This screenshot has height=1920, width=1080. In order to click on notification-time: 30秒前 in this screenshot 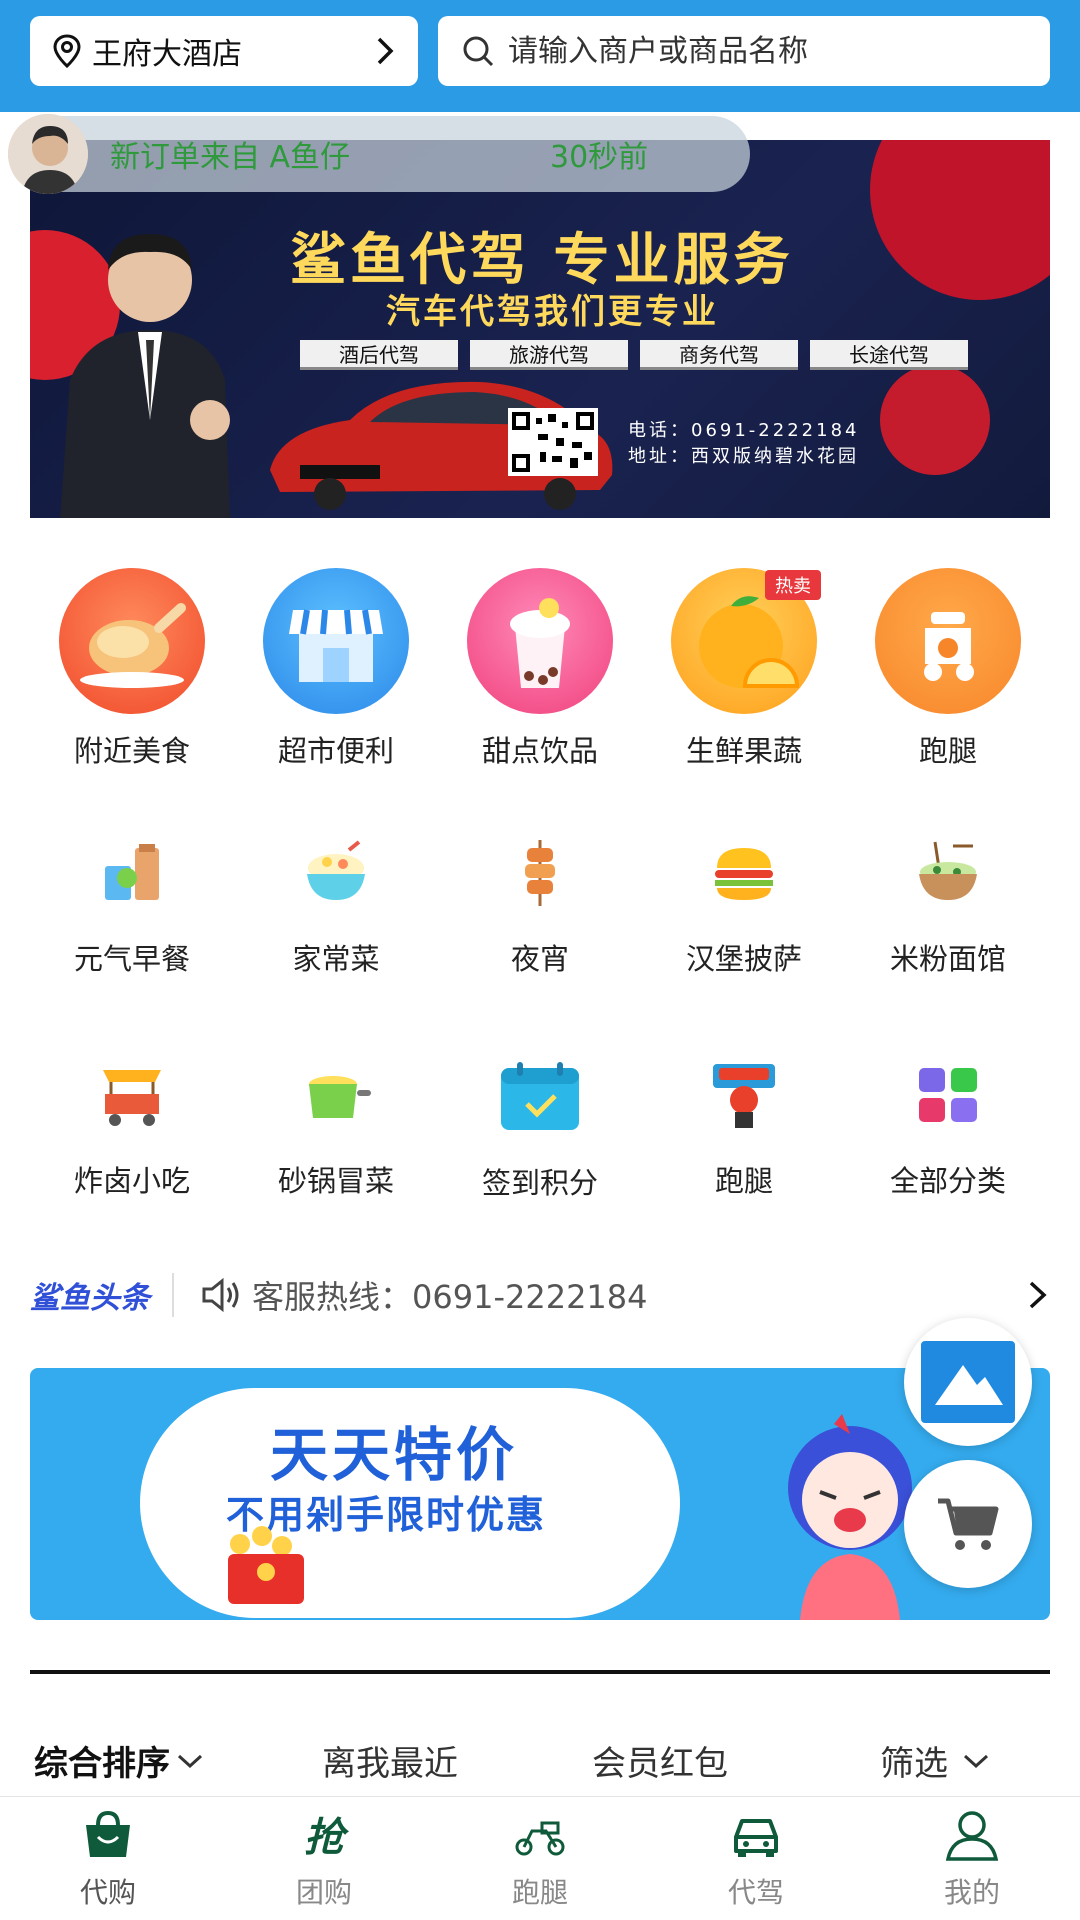, I will do `click(599, 157)`.